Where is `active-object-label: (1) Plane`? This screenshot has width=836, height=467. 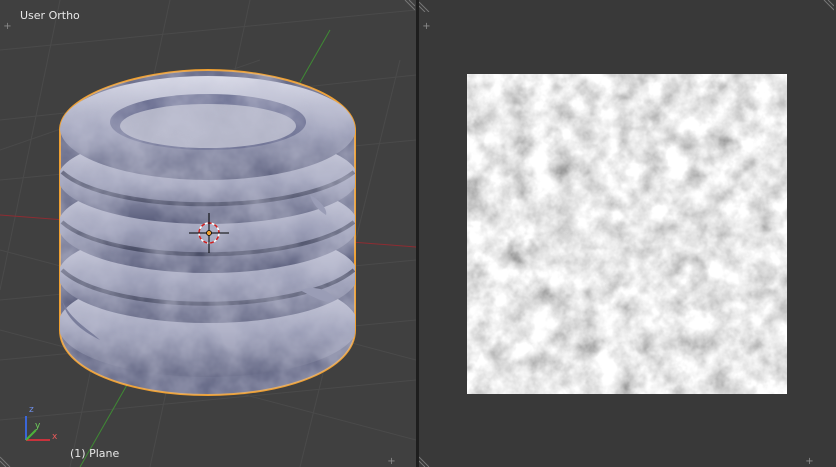
active-object-label: (1) Plane is located at coordinates (95, 453).